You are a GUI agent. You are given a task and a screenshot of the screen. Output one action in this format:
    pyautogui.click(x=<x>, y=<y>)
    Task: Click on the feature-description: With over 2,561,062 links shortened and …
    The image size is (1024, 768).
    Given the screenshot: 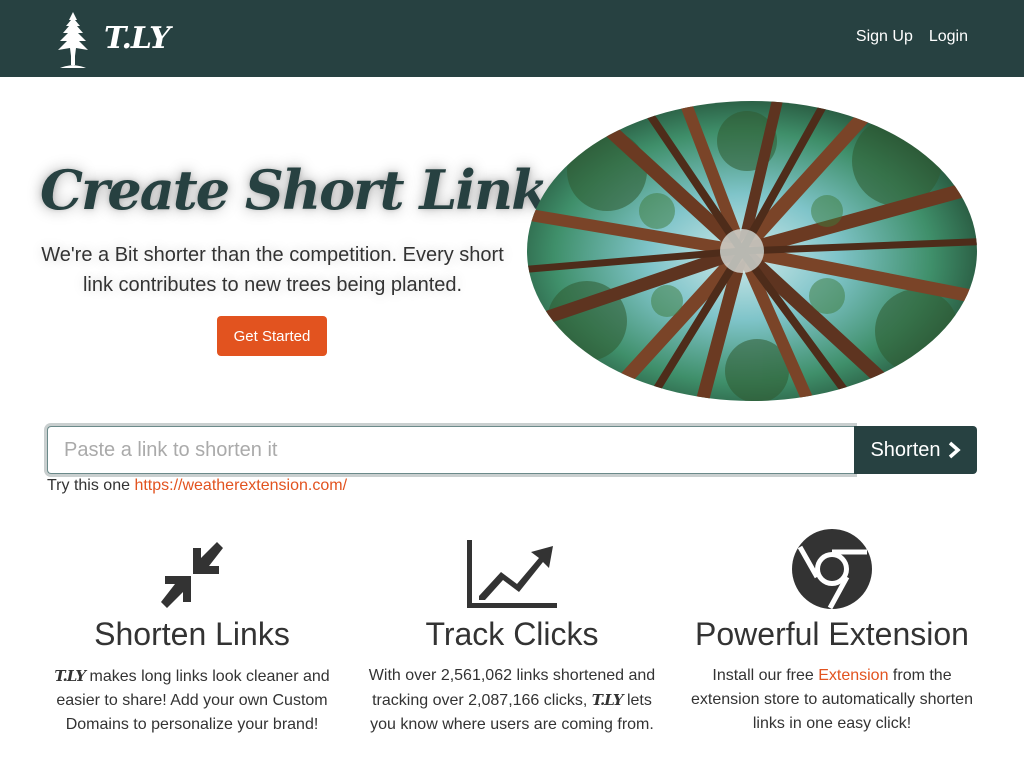 What is the action you would take?
    pyautogui.click(x=512, y=700)
    